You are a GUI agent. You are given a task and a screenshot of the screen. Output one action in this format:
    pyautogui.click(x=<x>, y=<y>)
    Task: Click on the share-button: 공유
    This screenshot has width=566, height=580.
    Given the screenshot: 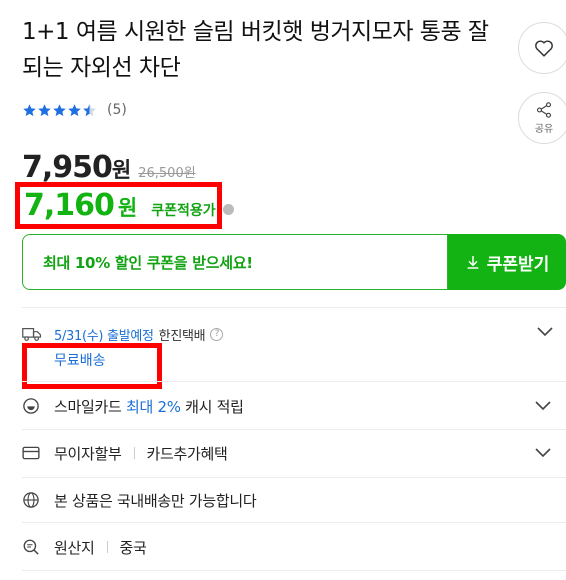 What is the action you would take?
    pyautogui.click(x=542, y=118)
    